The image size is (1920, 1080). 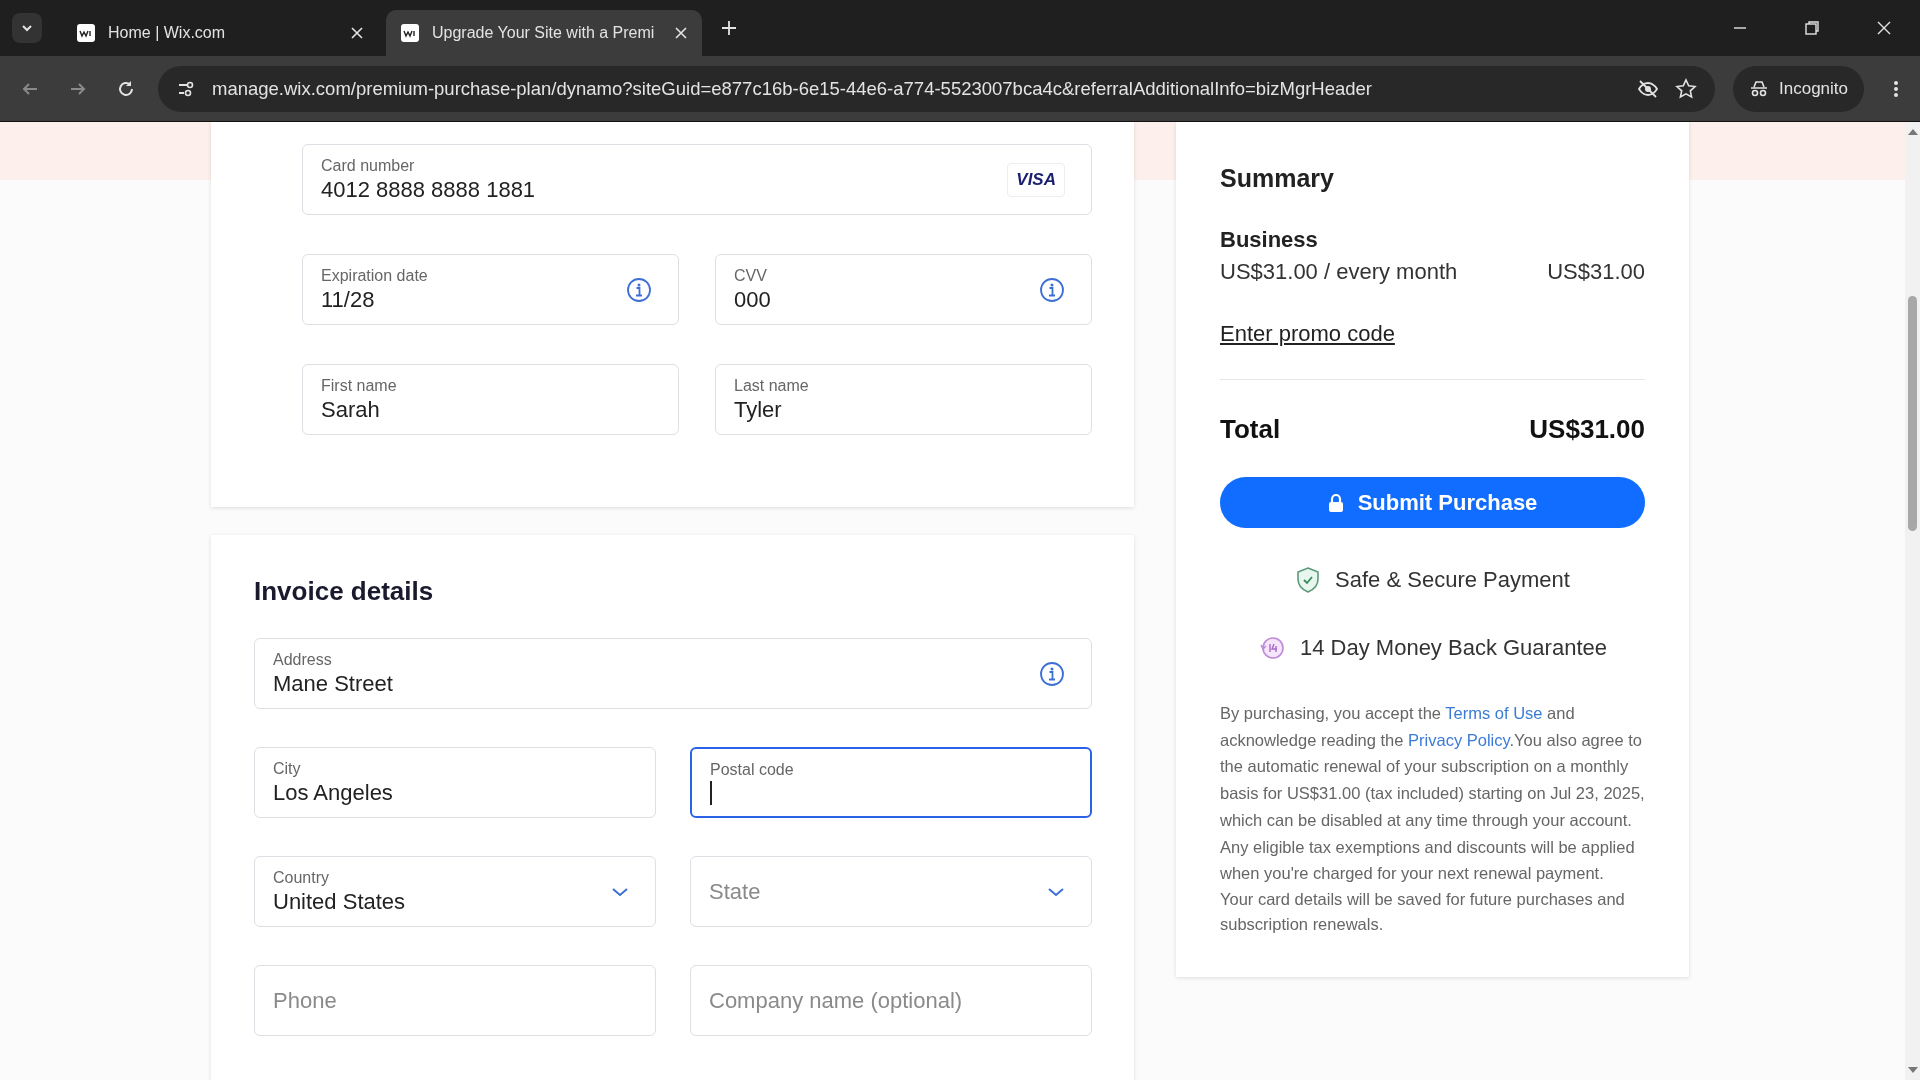 What do you see at coordinates (303, 659) in the screenshot?
I see `field-label: Address` at bounding box center [303, 659].